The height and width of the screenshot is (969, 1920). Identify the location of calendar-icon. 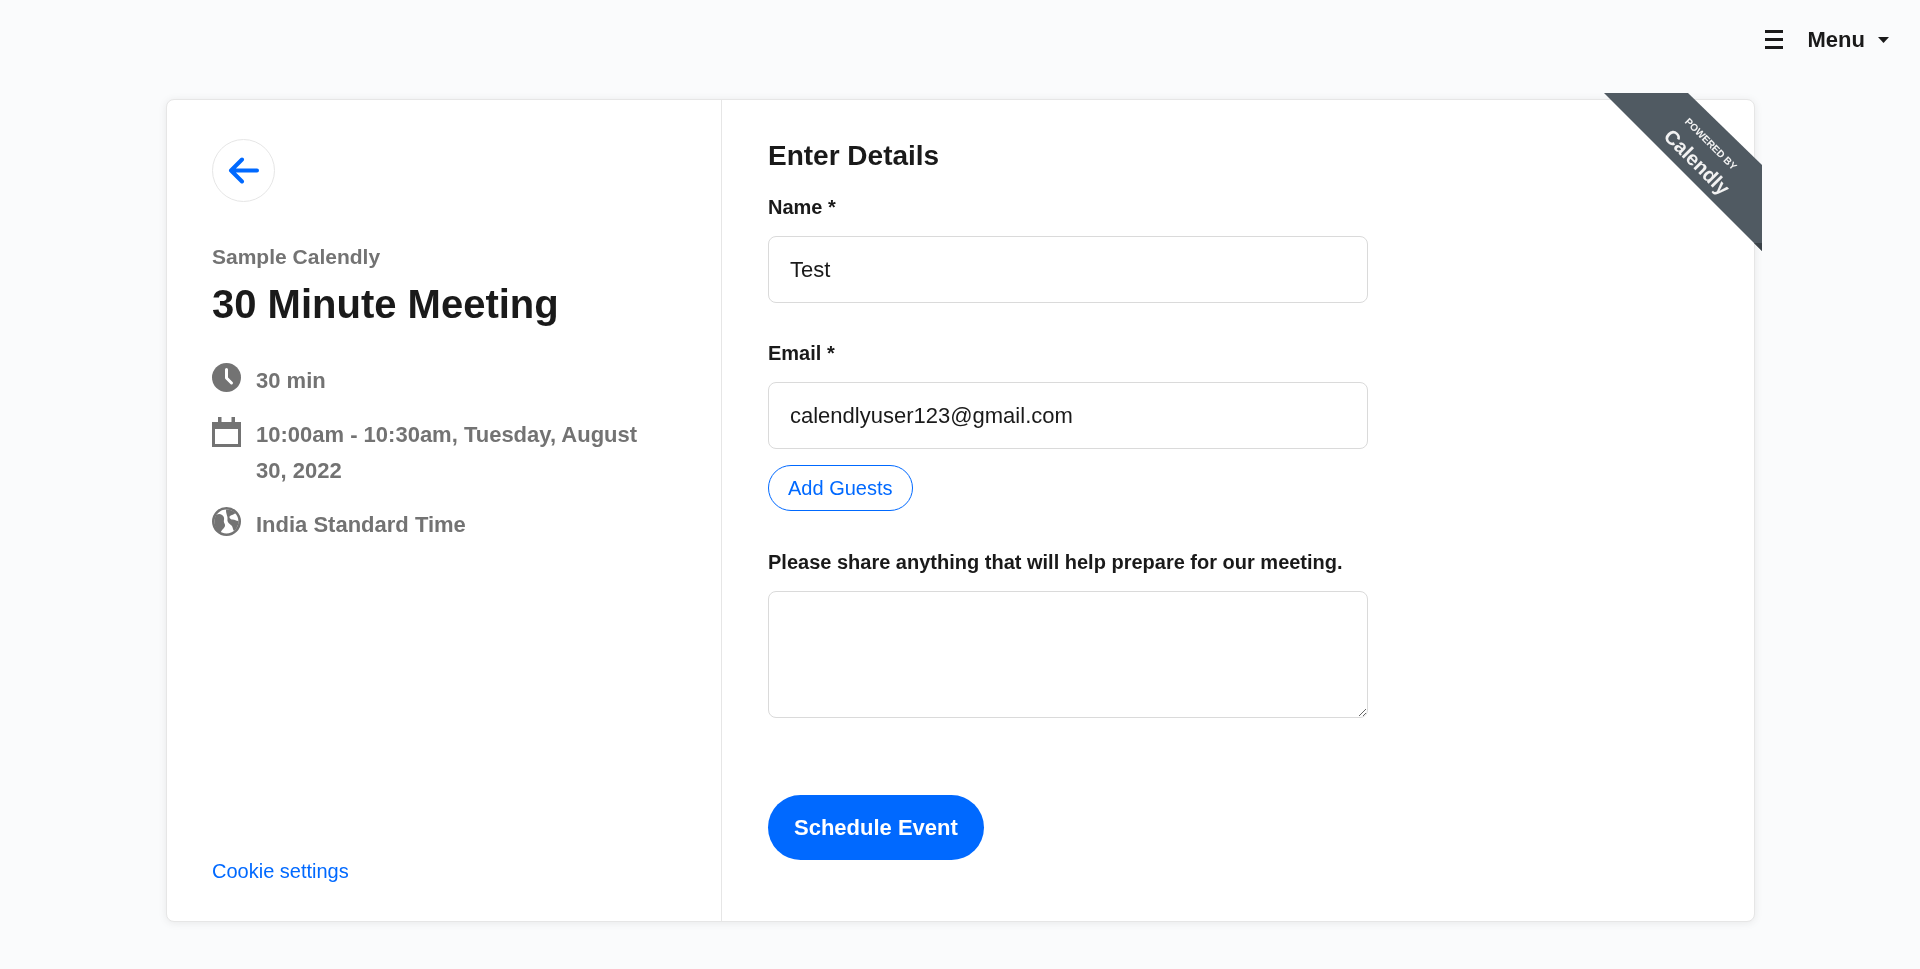
(226, 432).